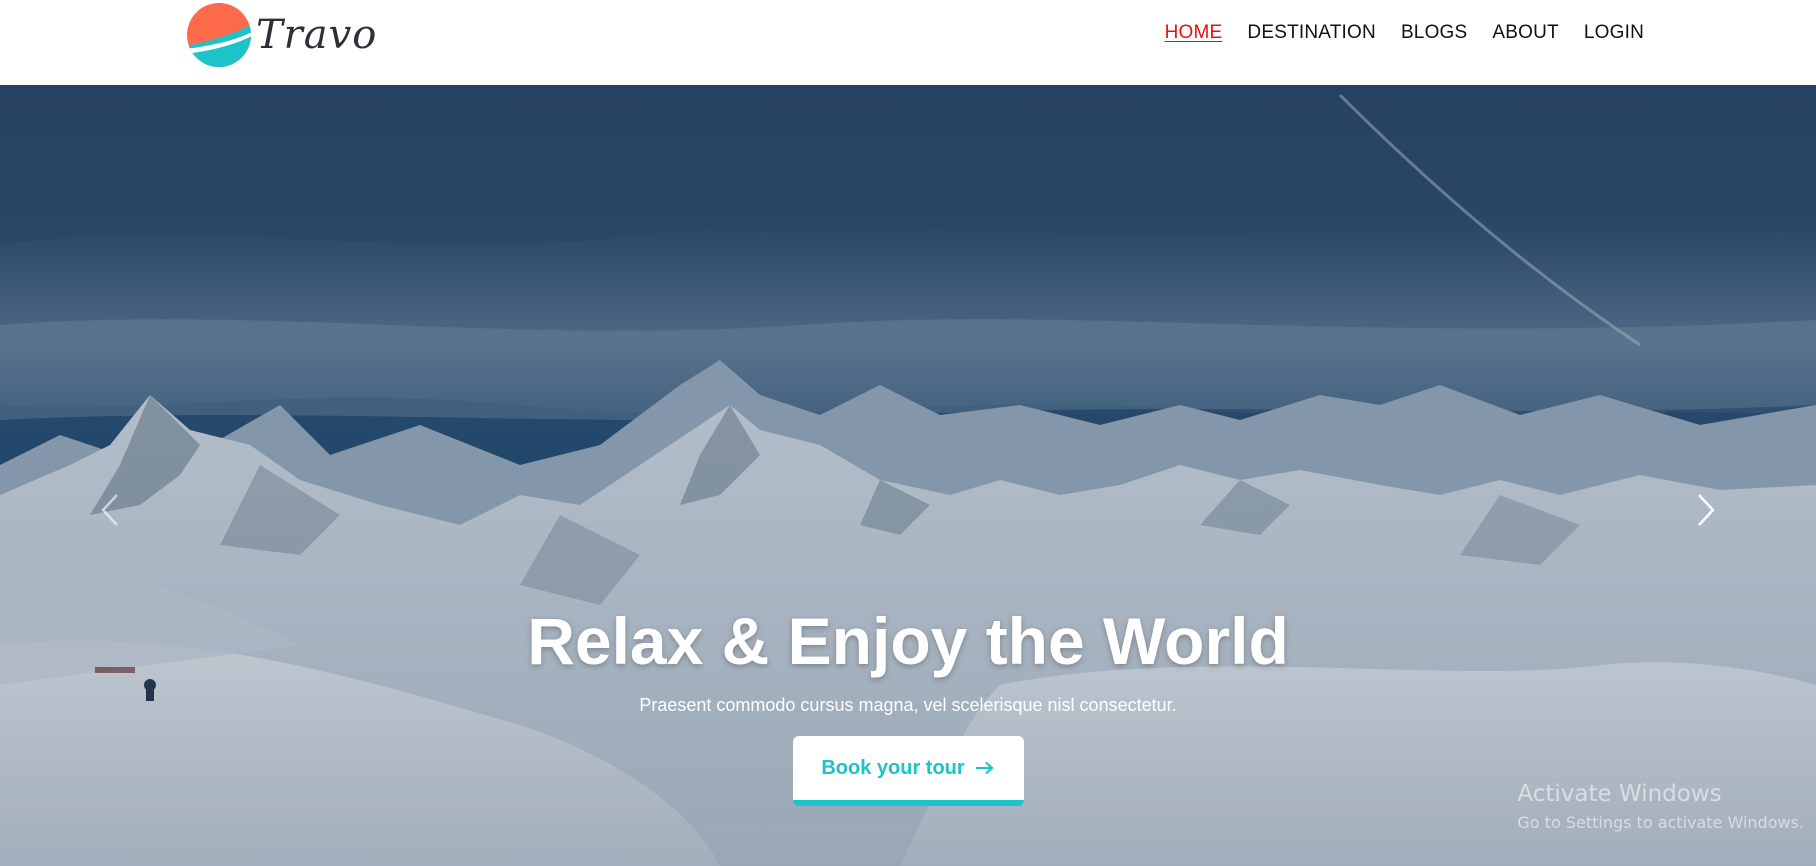 Image resolution: width=1816 pixels, height=866 pixels. I want to click on nav-item-login: LOGIN, so click(1614, 33).